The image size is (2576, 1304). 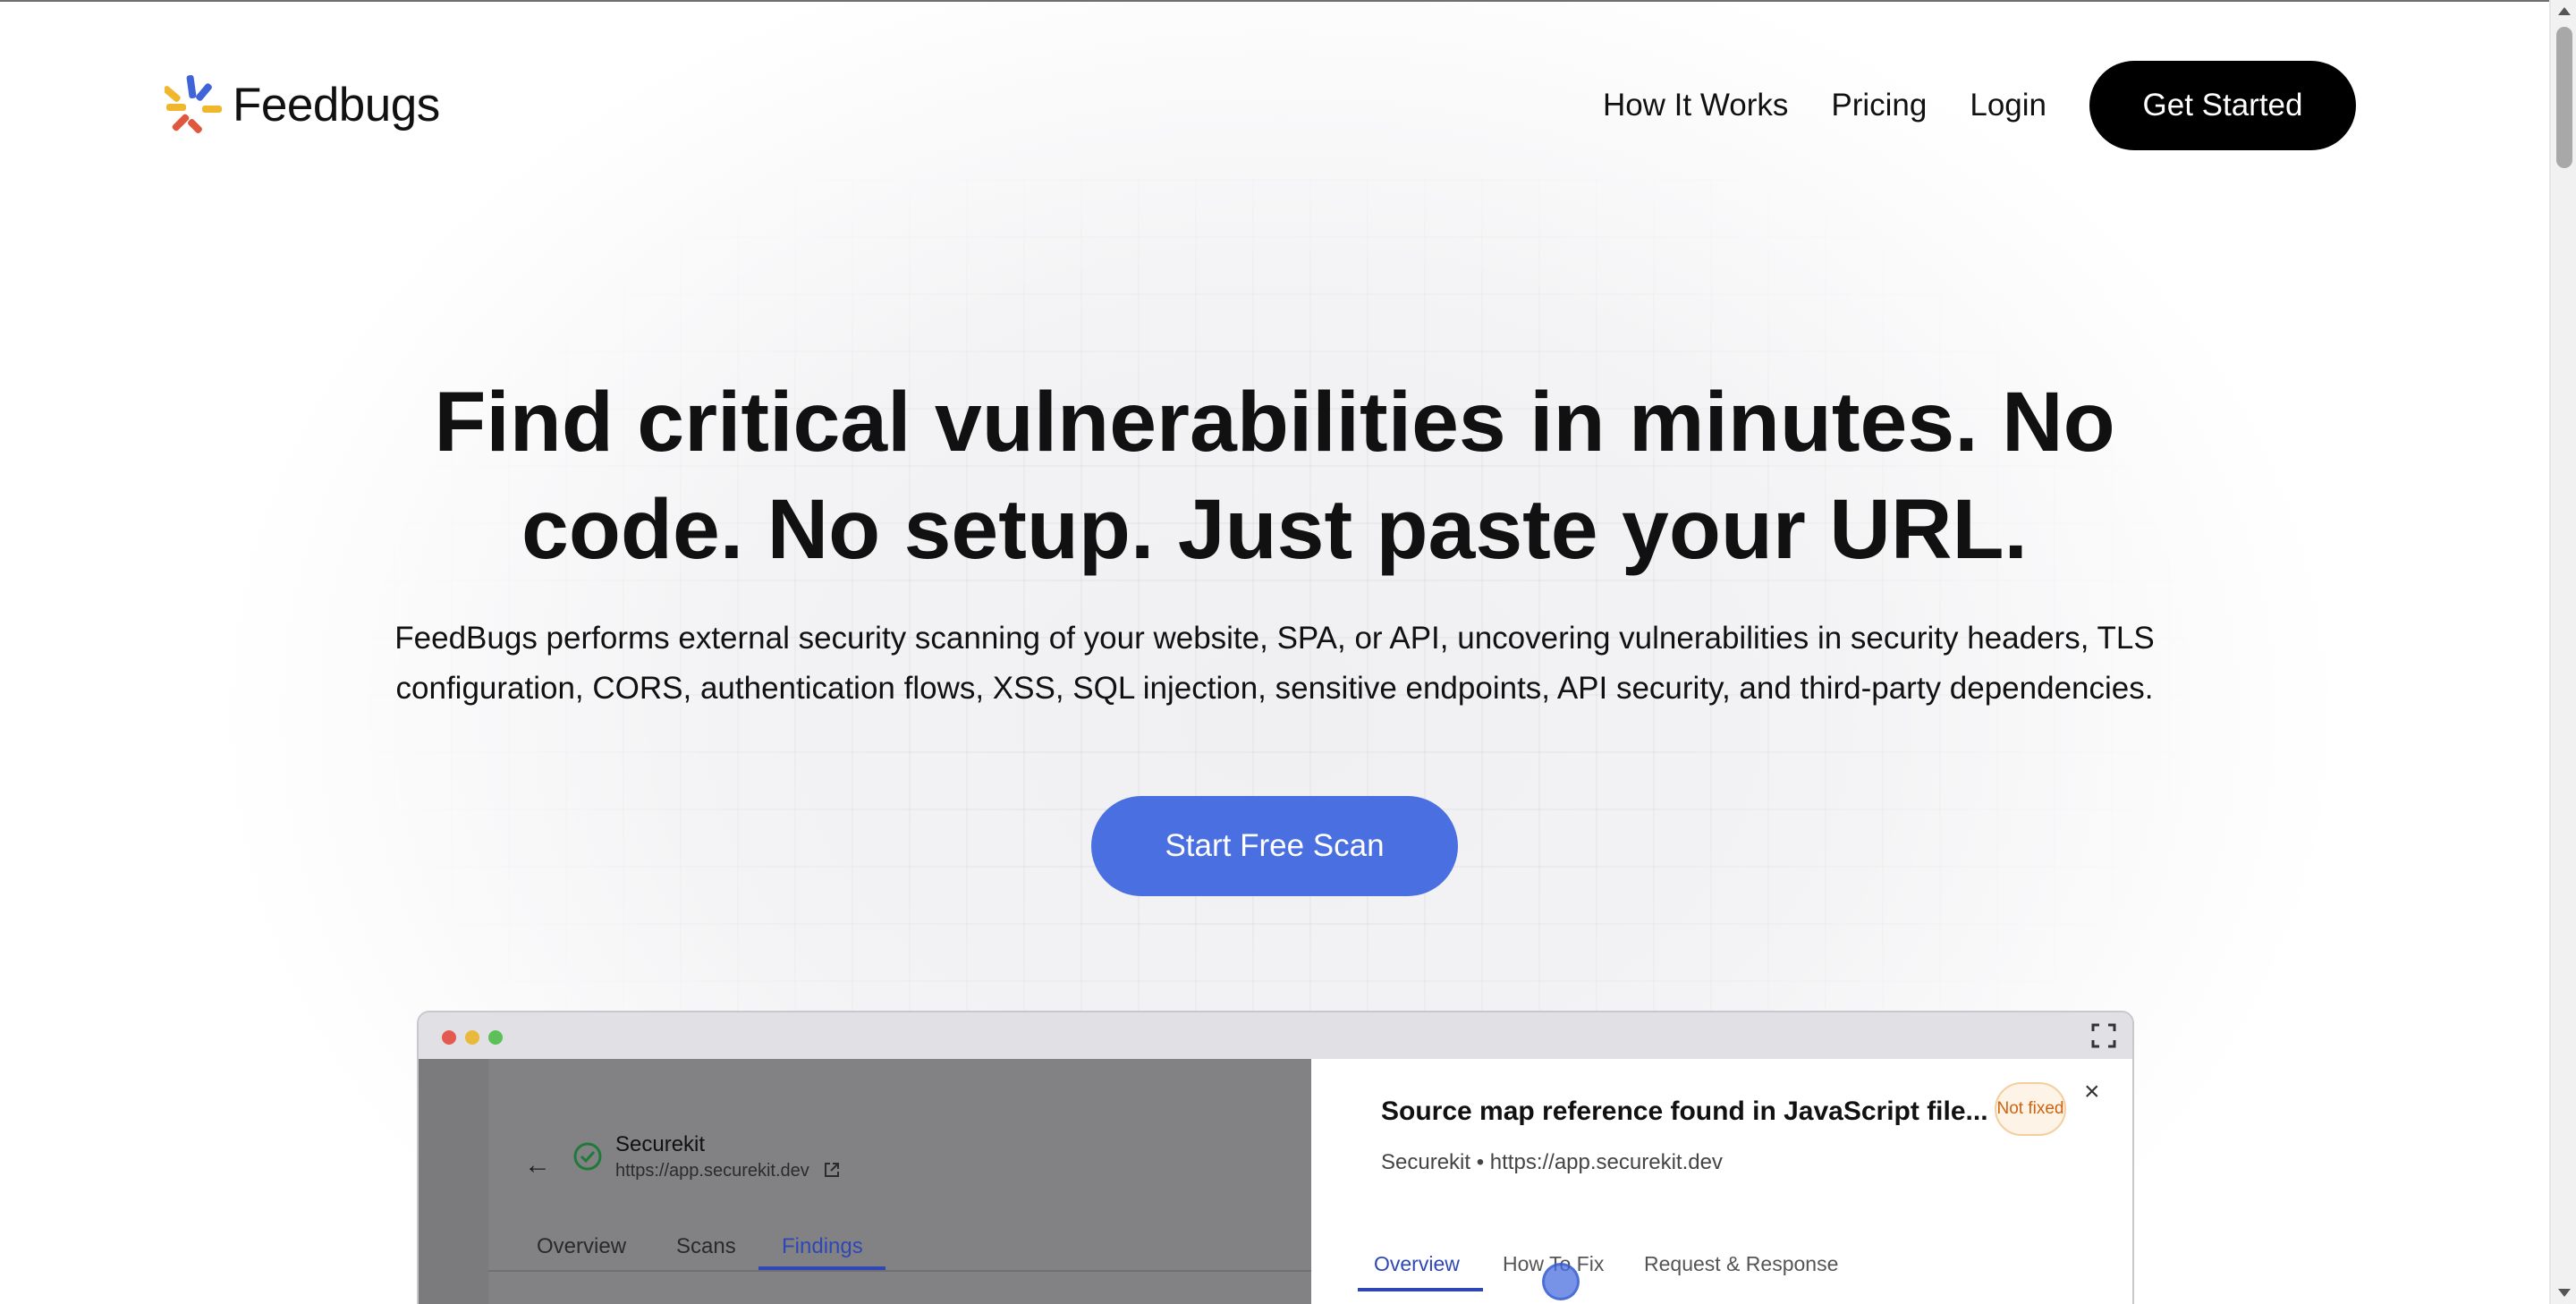 I want to click on active-tab-indicator, so click(x=822, y=1268).